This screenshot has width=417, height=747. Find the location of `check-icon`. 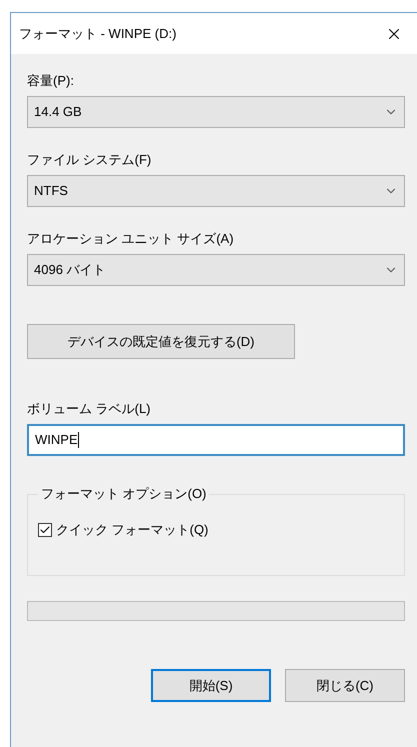

check-icon is located at coordinates (45, 530).